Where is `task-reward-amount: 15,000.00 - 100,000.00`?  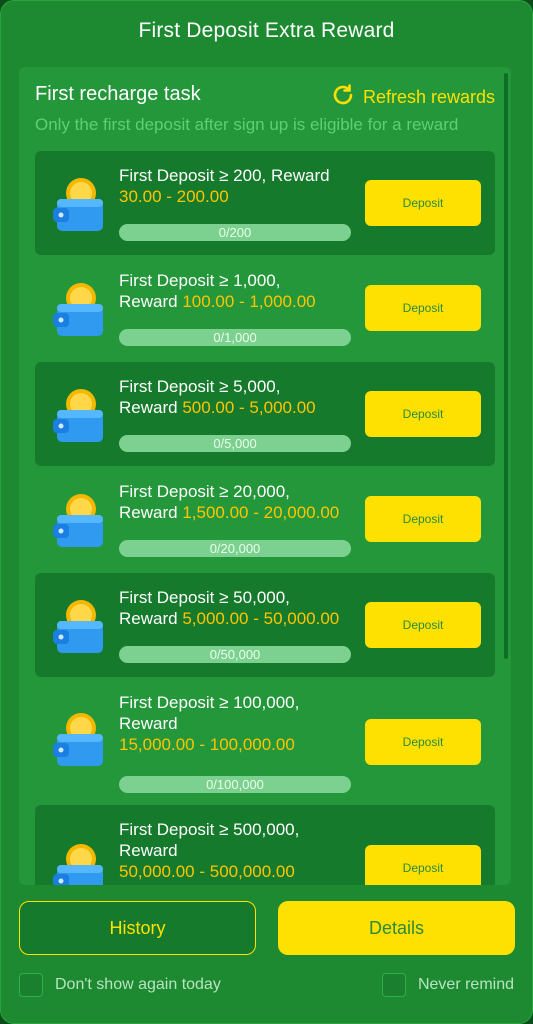
task-reward-amount: 15,000.00 - 100,000.00 is located at coordinates (207, 744).